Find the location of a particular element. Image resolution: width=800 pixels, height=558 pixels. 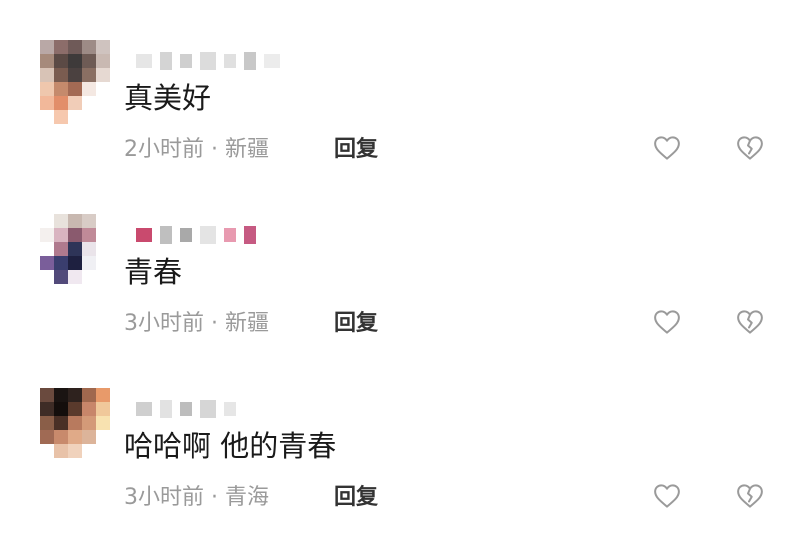

comment-text: 青春 is located at coordinates (153, 272).